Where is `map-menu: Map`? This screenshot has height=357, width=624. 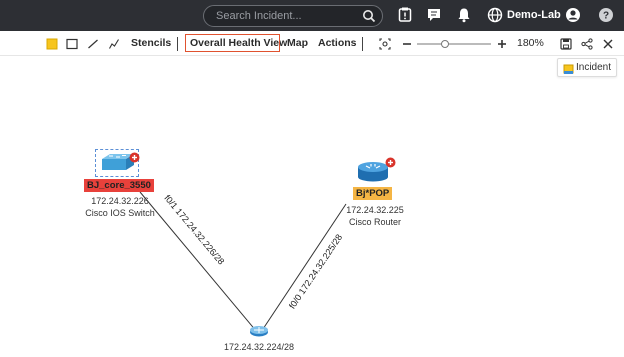
map-menu: Map is located at coordinates (297, 43).